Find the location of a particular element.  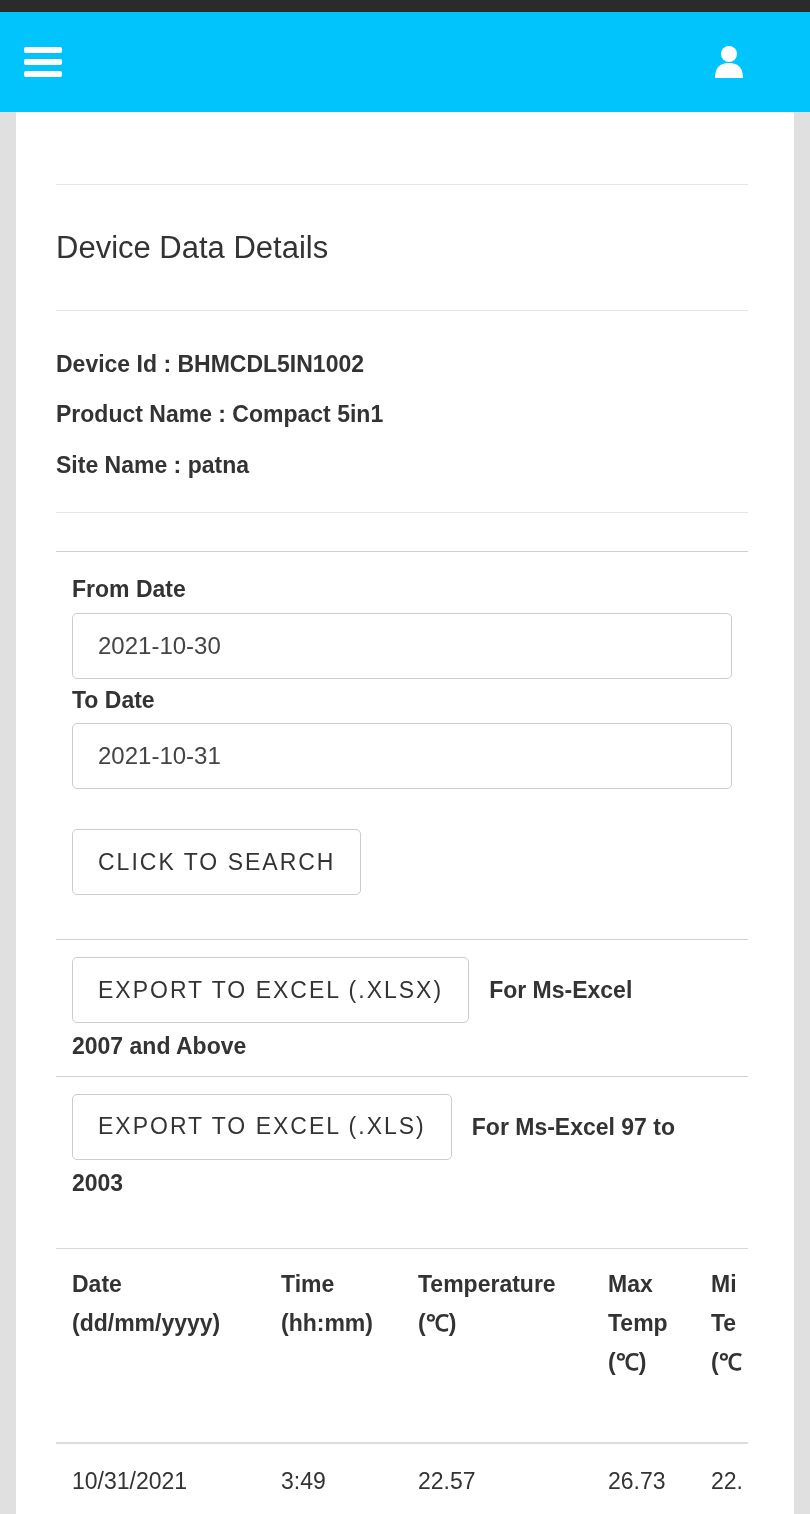

column-header: Time (hh:mm) is located at coordinates (333, 1346).